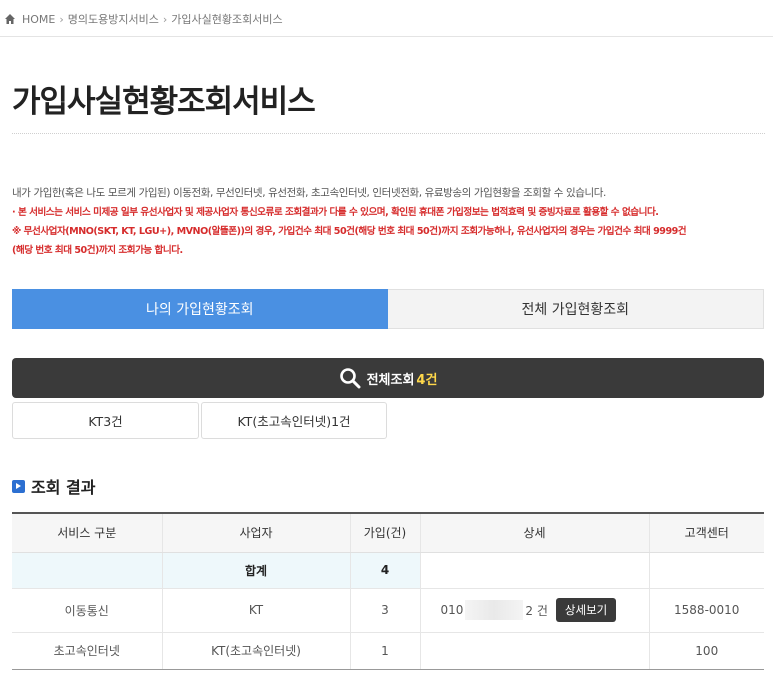  What do you see at coordinates (255, 651) in the screenshot?
I see `provider-cell: KT(초고속인터넷)` at bounding box center [255, 651].